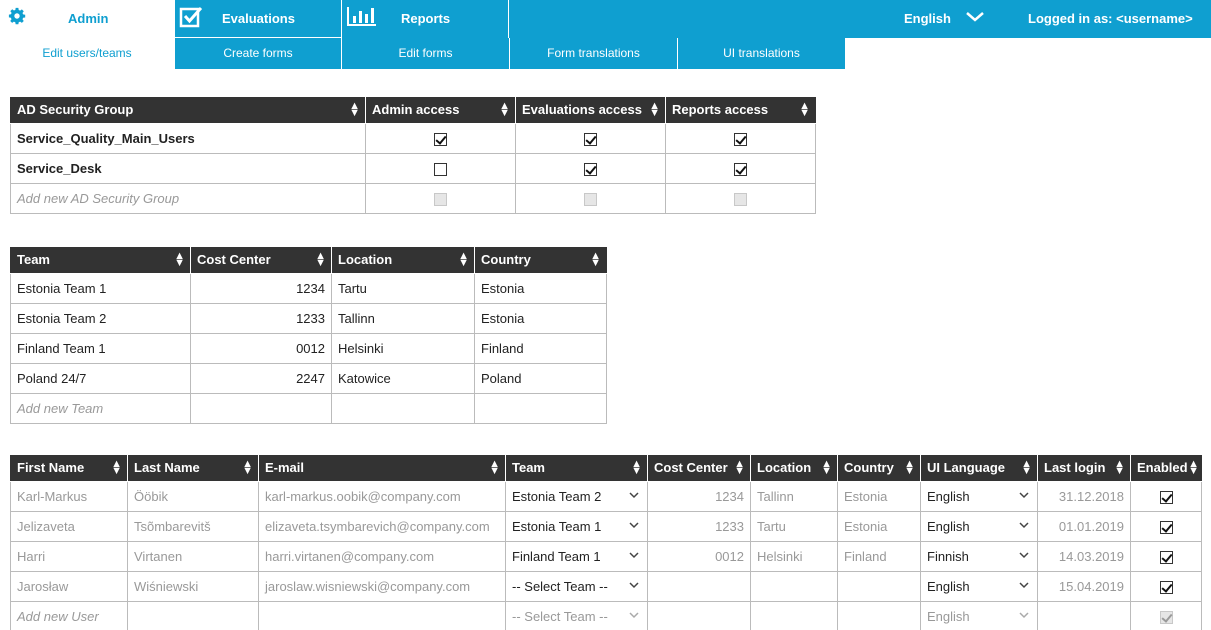  I want to click on column-header: Reports access ▲ ▼, so click(740, 110).